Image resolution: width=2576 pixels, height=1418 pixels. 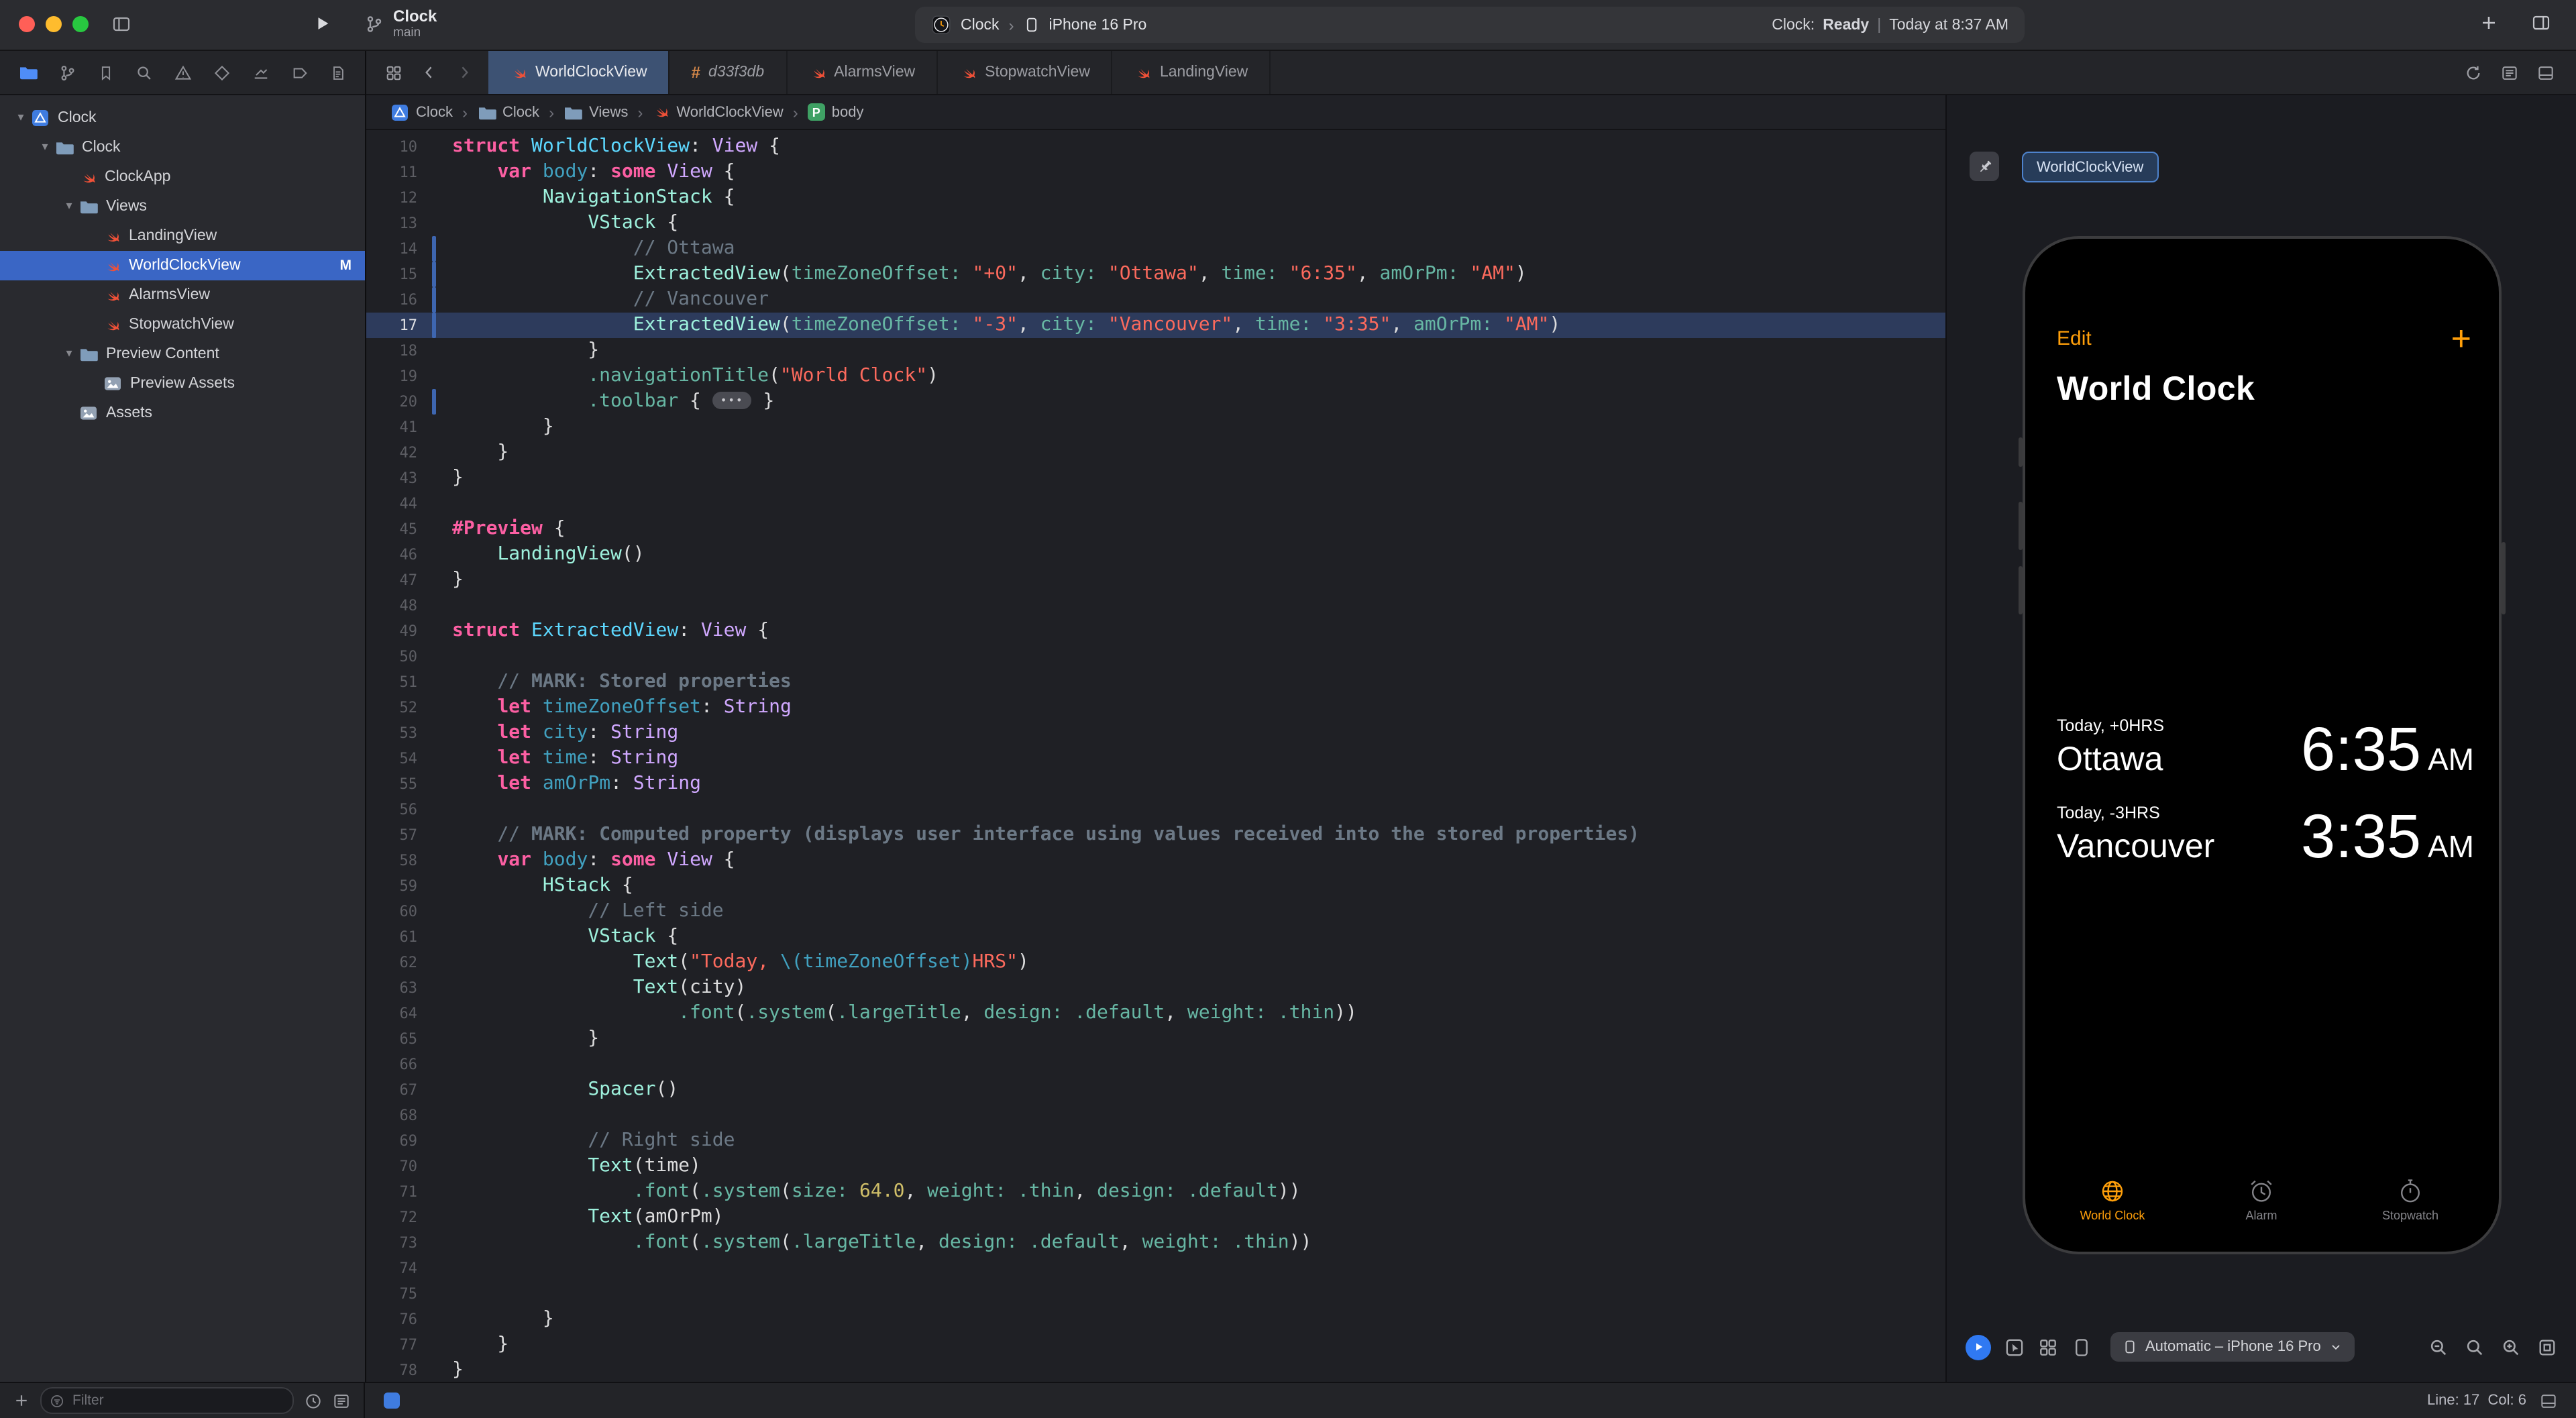 I want to click on line-number: 60, so click(x=395, y=911).